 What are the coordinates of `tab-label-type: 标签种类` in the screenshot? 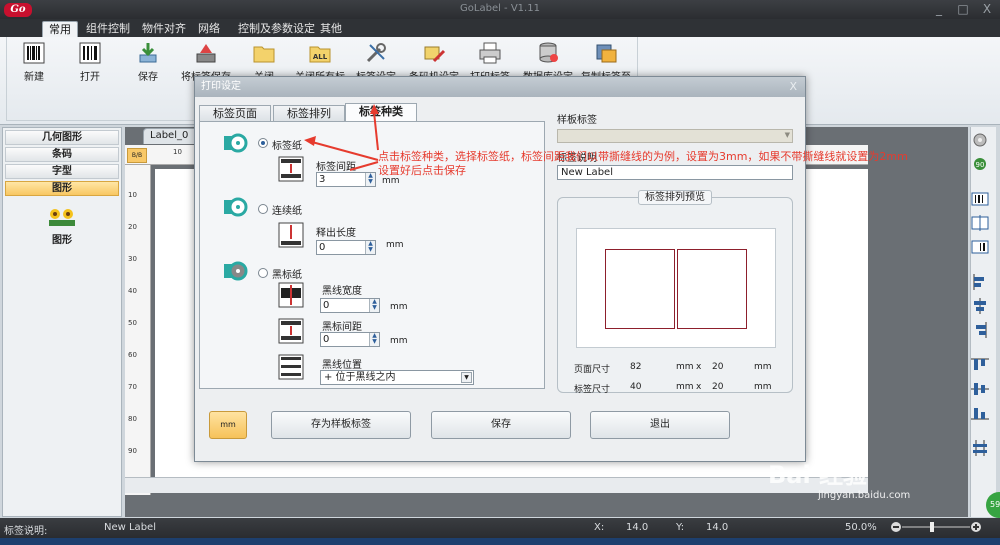 It's located at (381, 112).